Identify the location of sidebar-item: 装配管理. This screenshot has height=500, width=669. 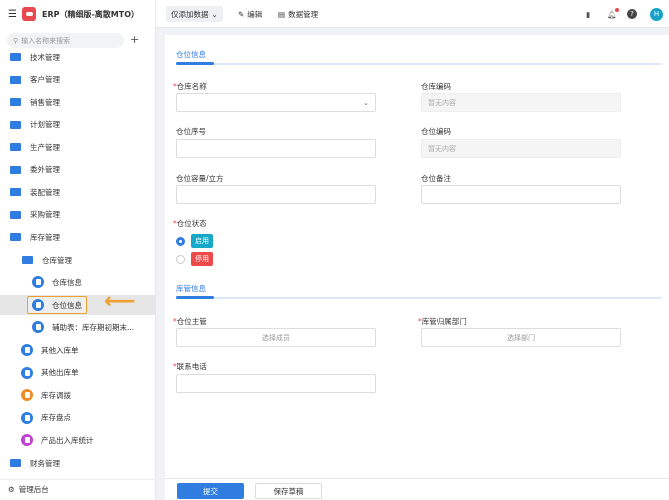
(78, 192).